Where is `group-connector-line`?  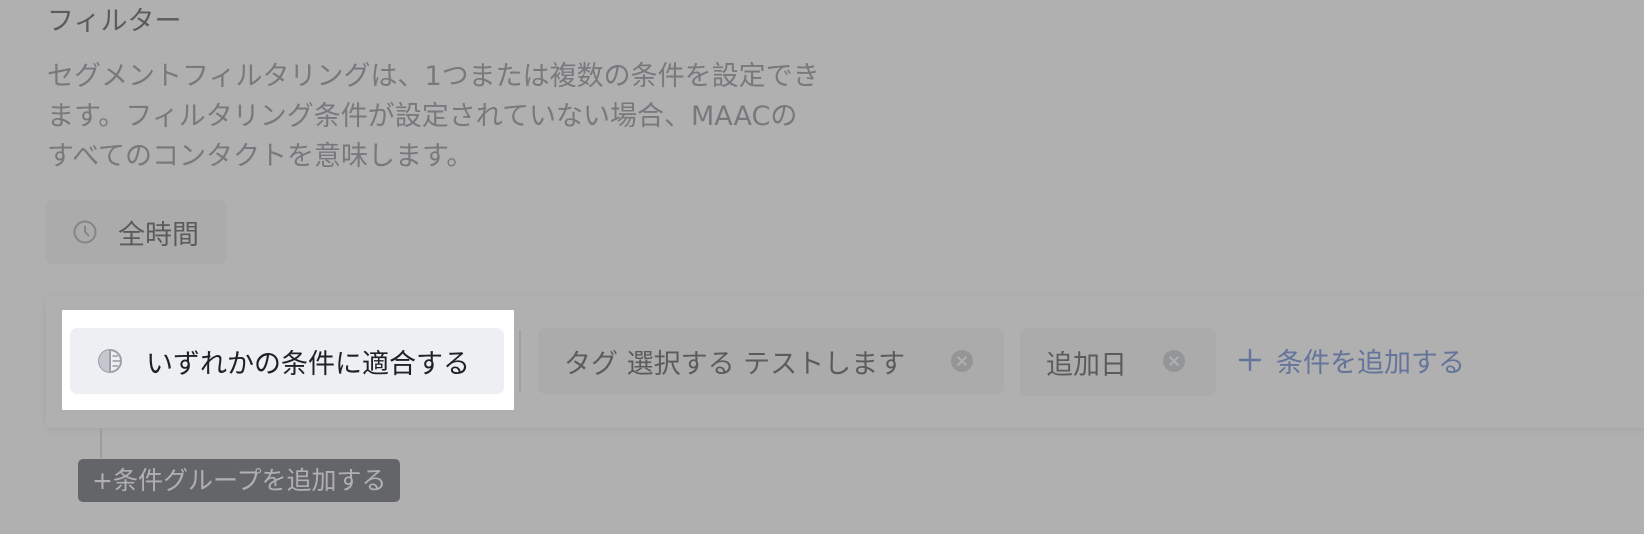
group-connector-line is located at coordinates (101, 443).